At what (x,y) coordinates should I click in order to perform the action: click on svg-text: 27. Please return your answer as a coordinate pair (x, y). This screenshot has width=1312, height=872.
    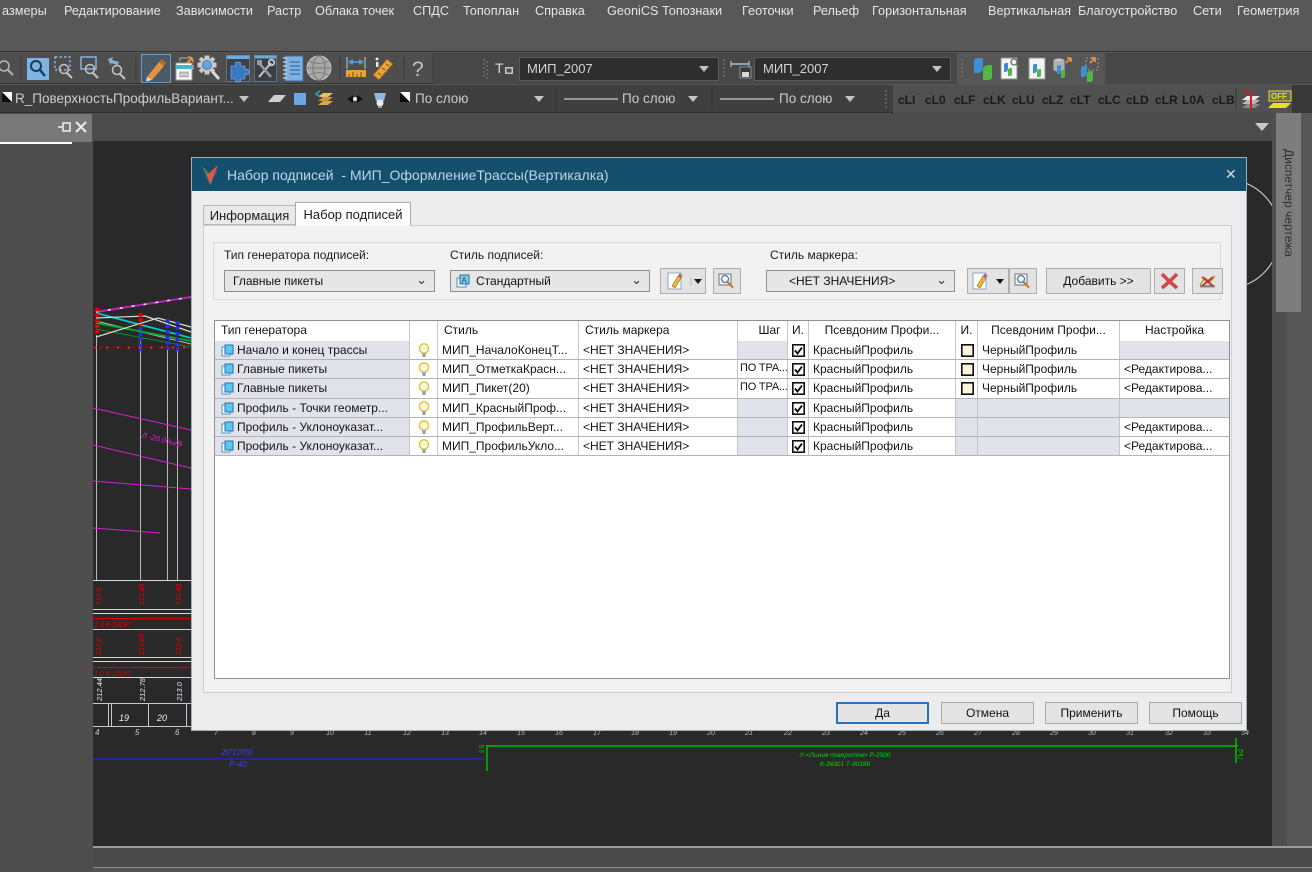
    Looking at the image, I should click on (978, 733).